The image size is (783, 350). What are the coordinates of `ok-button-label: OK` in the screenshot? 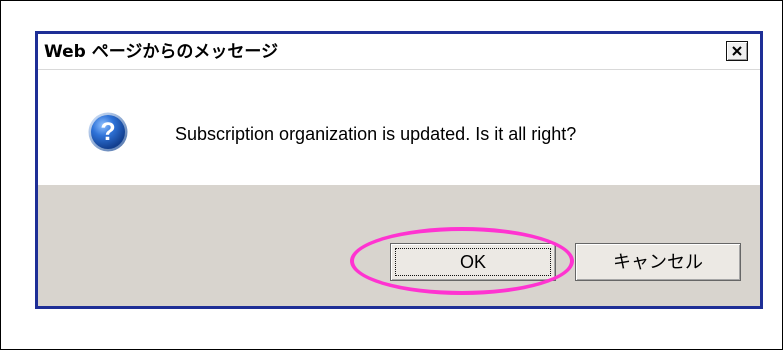 It's located at (472, 262).